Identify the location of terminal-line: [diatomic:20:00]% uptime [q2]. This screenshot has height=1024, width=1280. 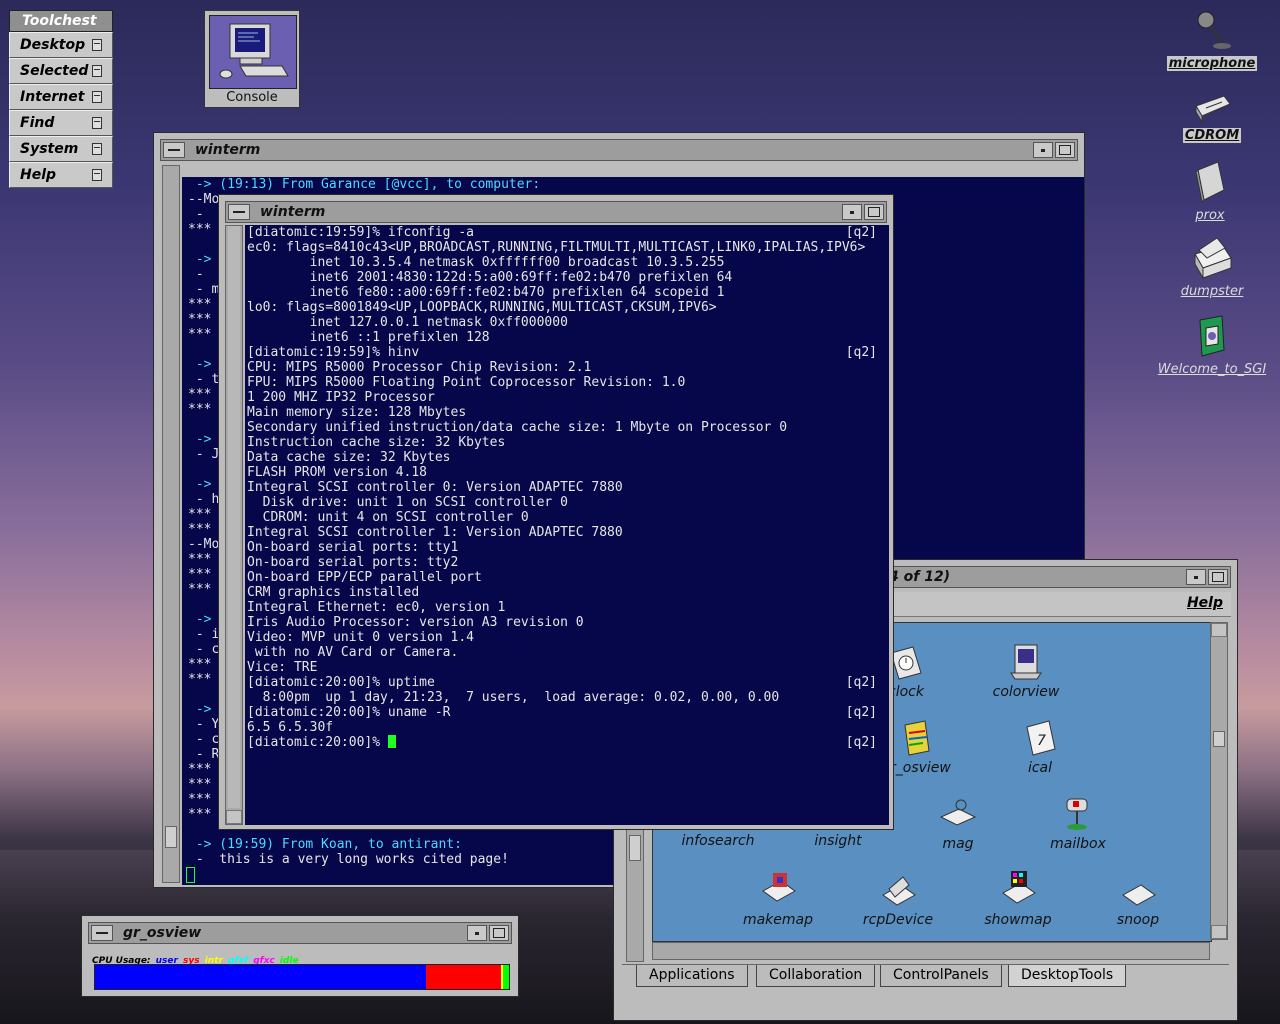
(568, 682).